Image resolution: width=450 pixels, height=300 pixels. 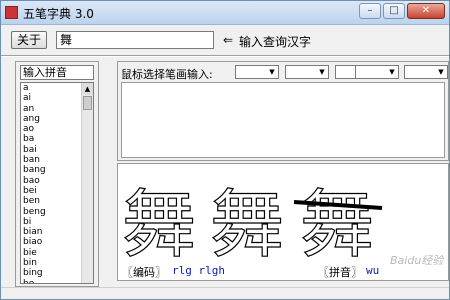 What do you see at coordinates (167, 74) in the screenshot?
I see `stroke-select-label: 鼠标选择笔画输入:` at bounding box center [167, 74].